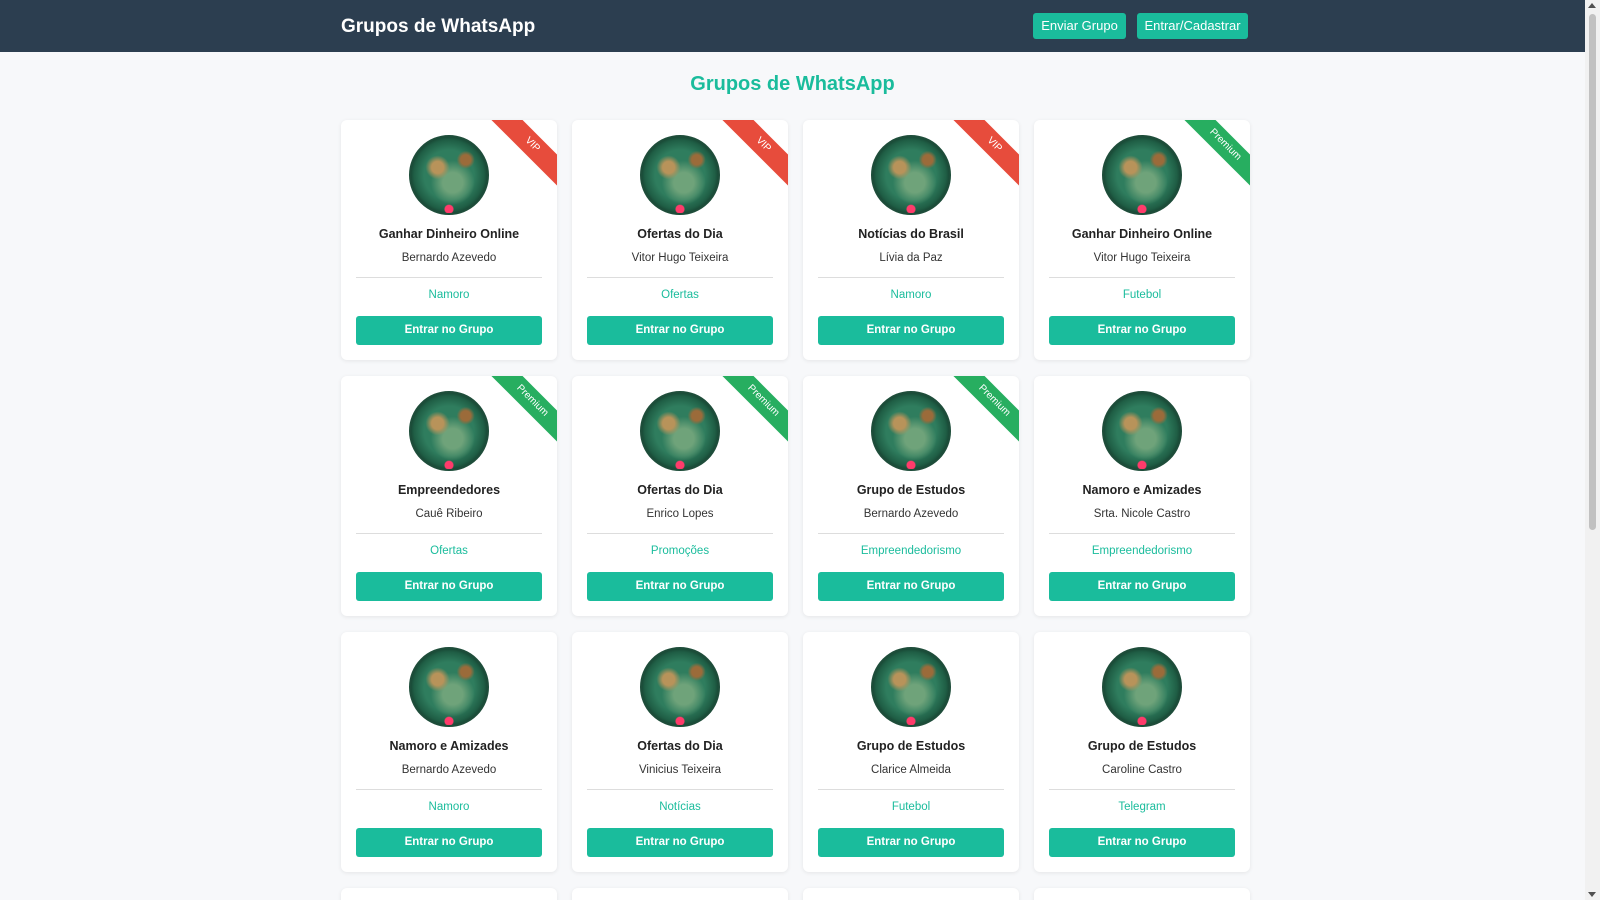 Image resolution: width=1600 pixels, height=900 pixels. Describe the element at coordinates (911, 770) in the screenshot. I see `group-owner: Clarice Almeida` at that location.